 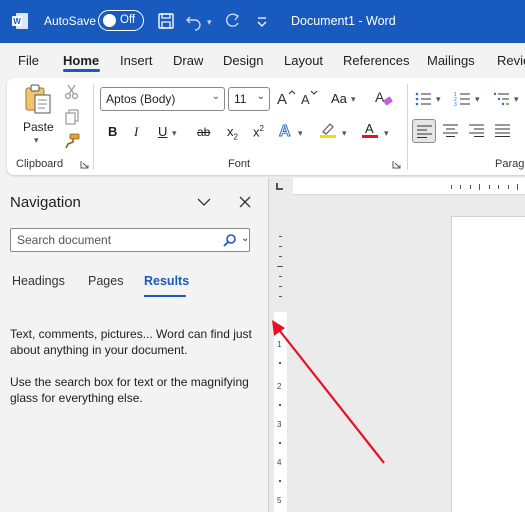 I want to click on shrink-font-icon: A, so click(x=309, y=98).